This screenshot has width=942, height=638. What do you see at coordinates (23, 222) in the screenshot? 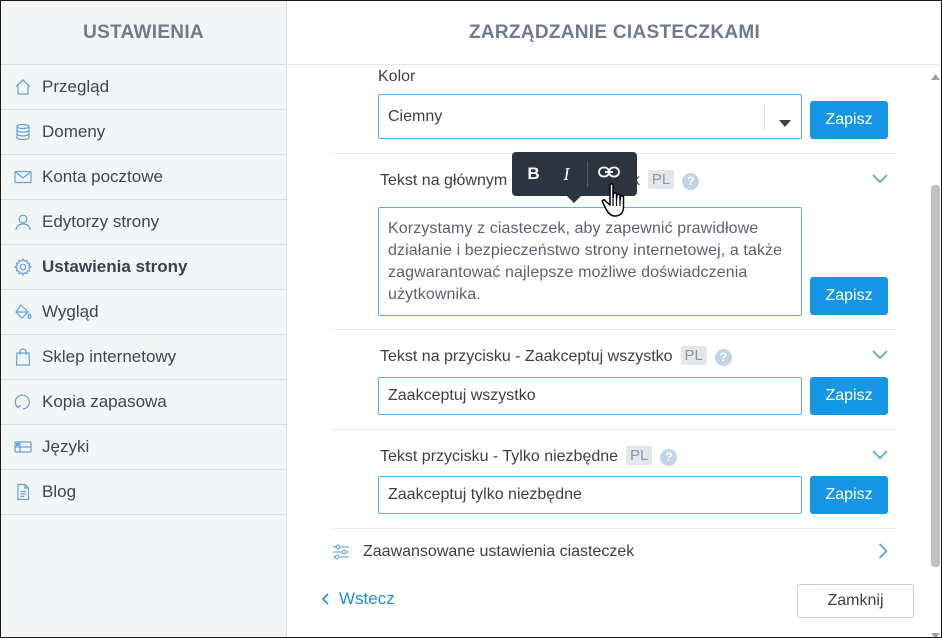
I see `user-icon` at bounding box center [23, 222].